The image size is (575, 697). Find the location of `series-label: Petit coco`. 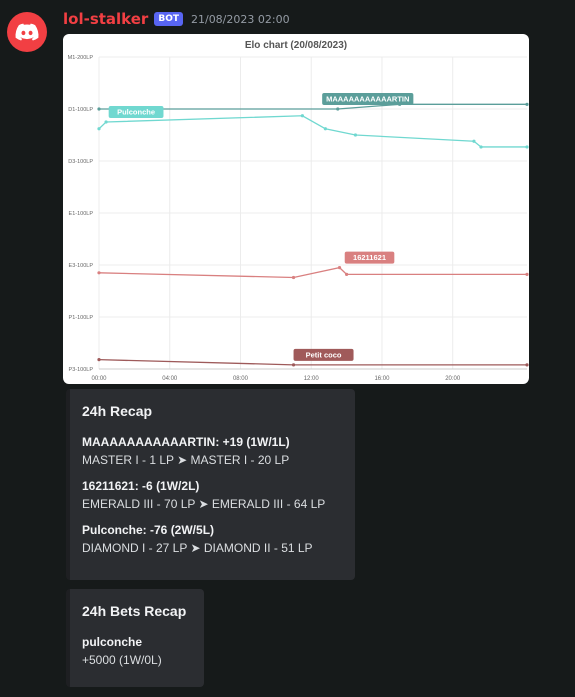

series-label: Petit coco is located at coordinates (324, 354).